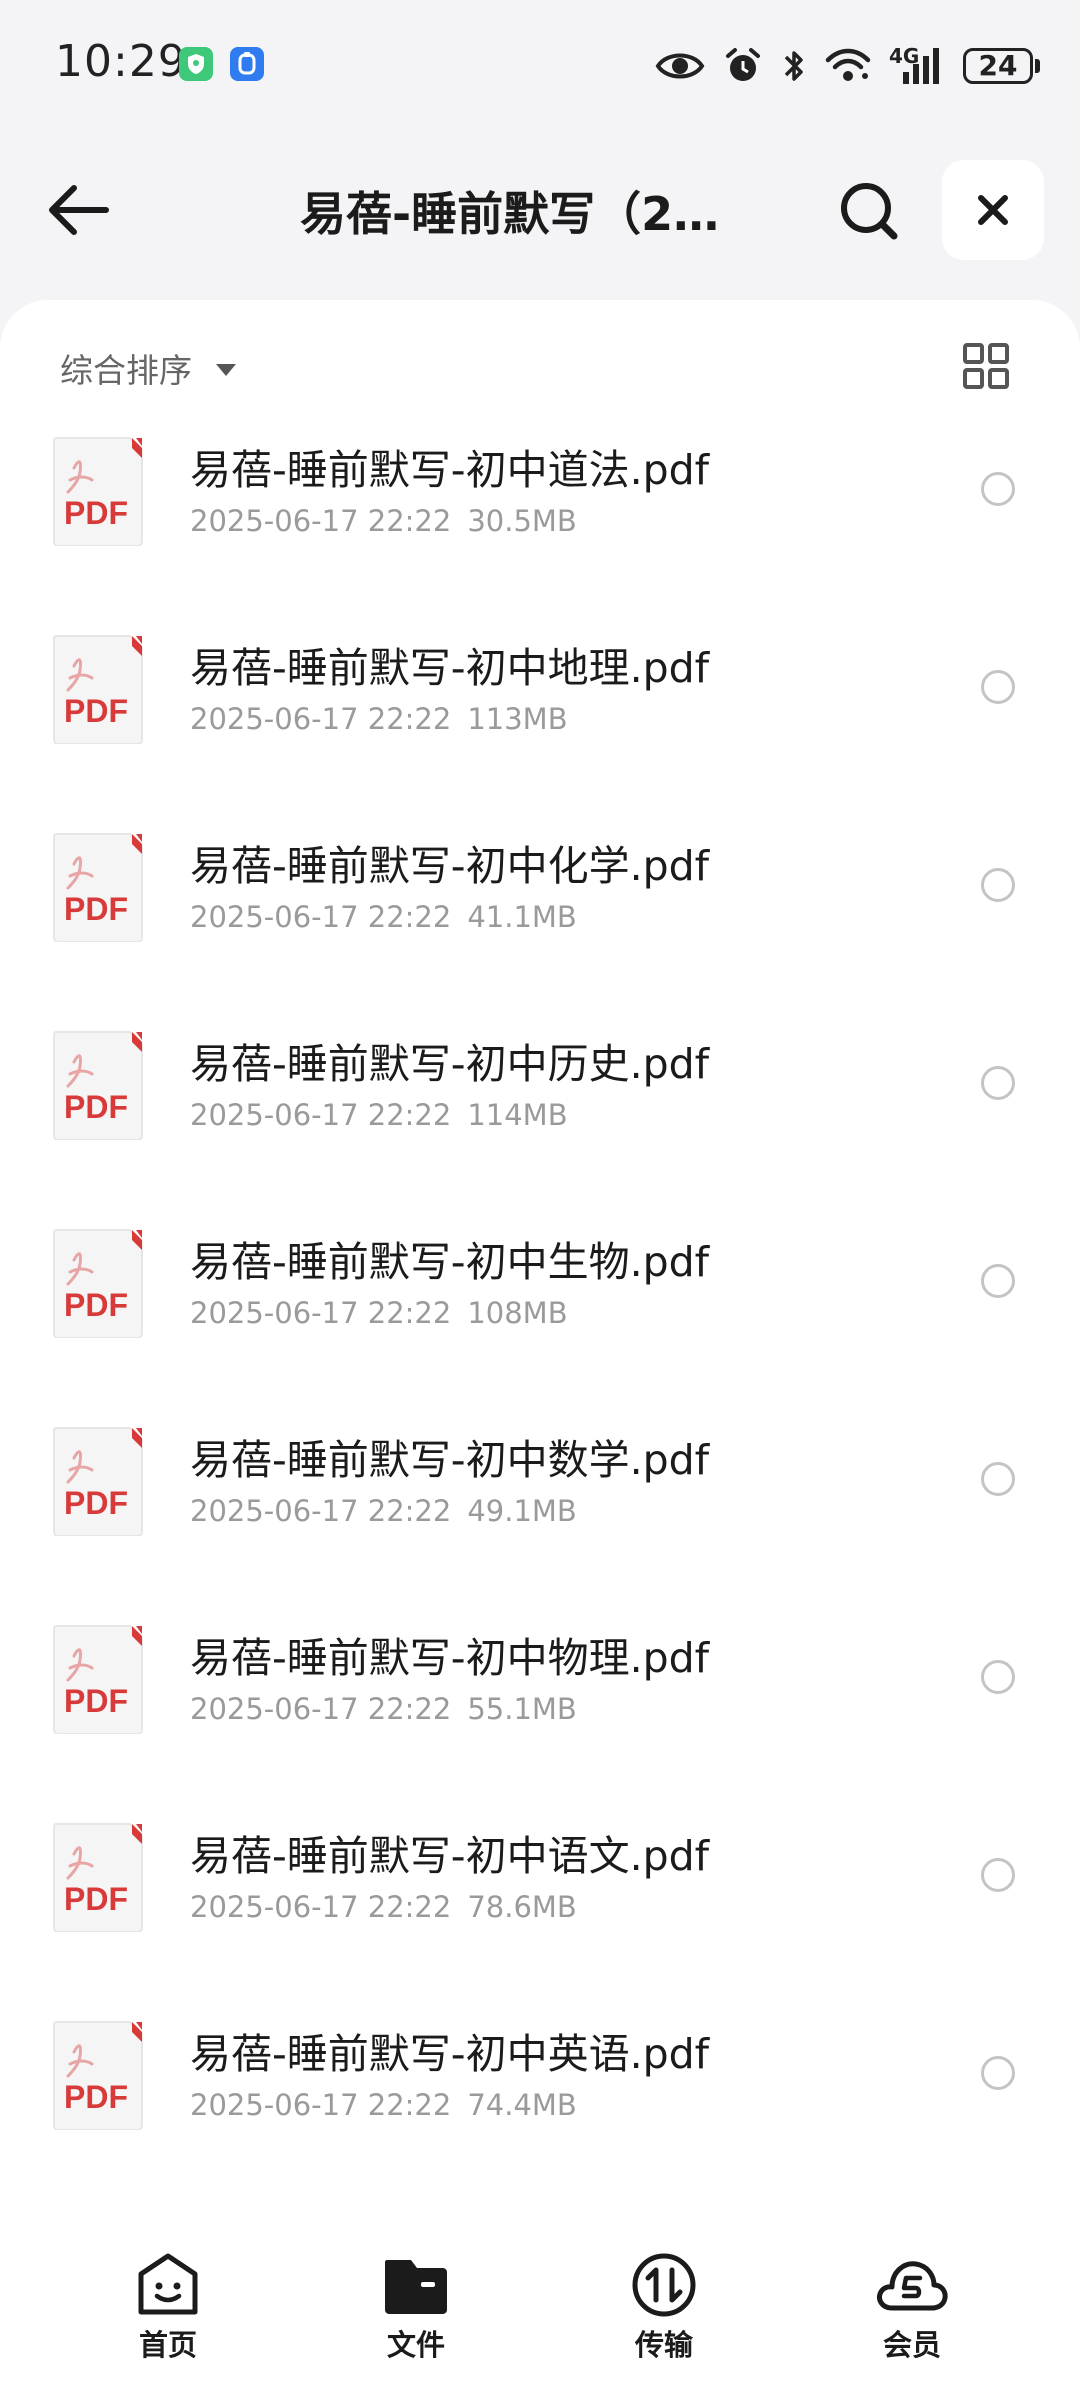 This screenshot has width=1080, height=2388. What do you see at coordinates (743, 64) in the screenshot?
I see `alarm-icon` at bounding box center [743, 64].